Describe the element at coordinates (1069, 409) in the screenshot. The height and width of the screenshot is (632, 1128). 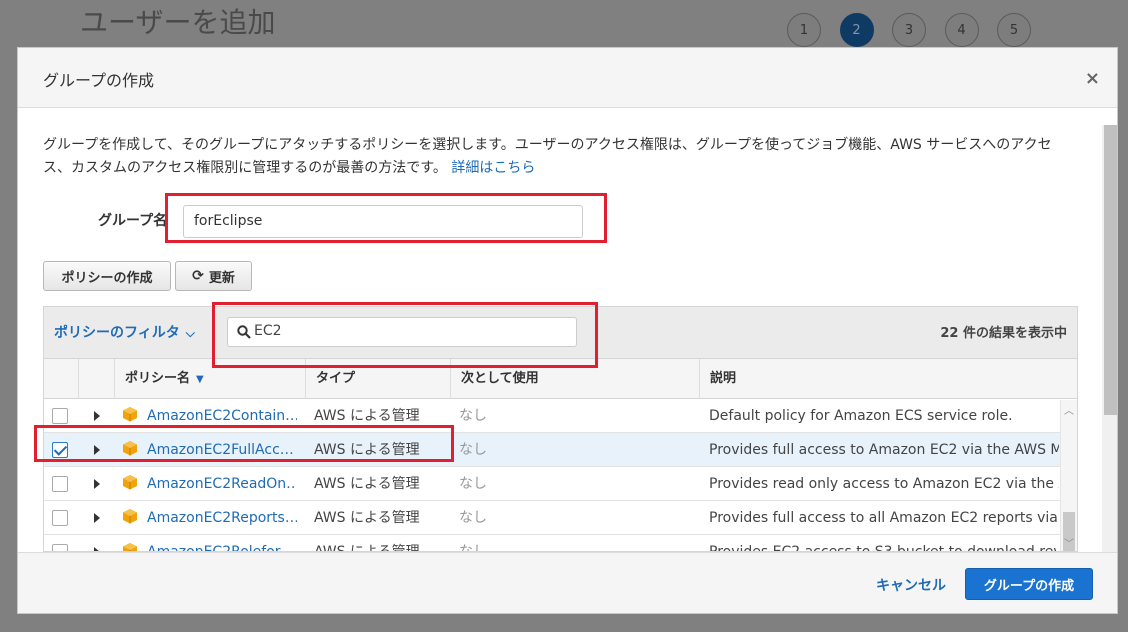
I see `scroll-up-icon: ︿` at that location.